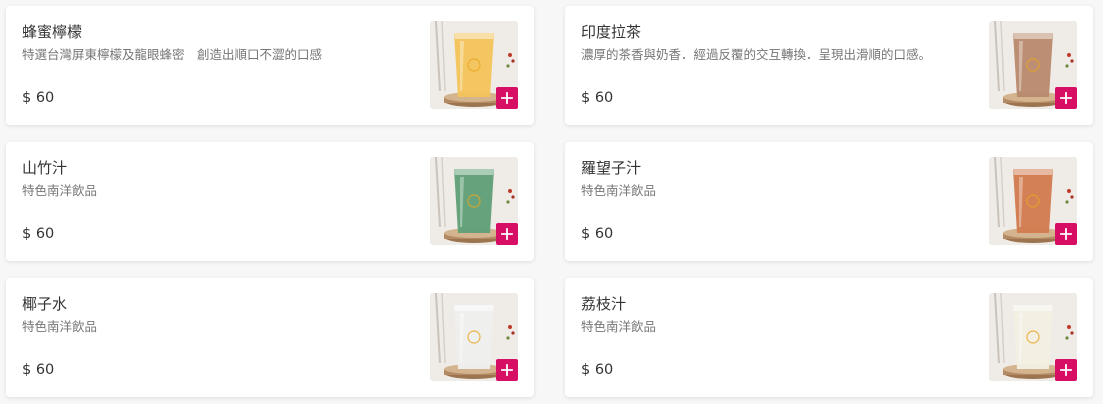 The image size is (1103, 404). I want to click on menu-item-card: 羅望子汁 特色南洋飲品 $ 60, so click(829, 201).